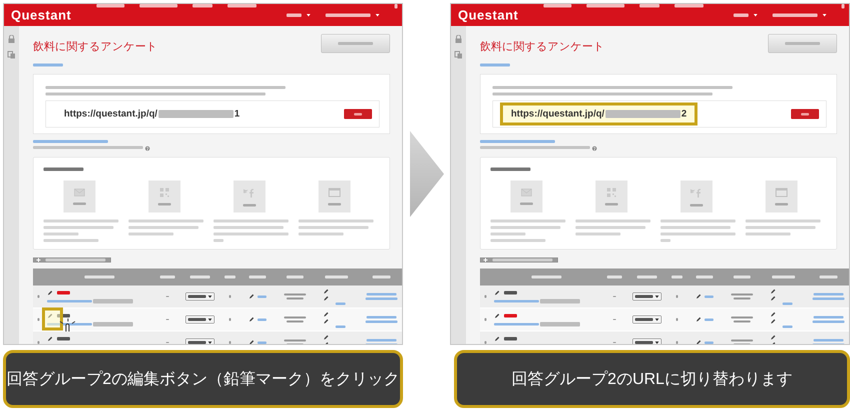 The image size is (850, 413). Describe the element at coordinates (652, 379) in the screenshot. I see `caption-box: 回答グループ2のURLに切り替わります` at that location.